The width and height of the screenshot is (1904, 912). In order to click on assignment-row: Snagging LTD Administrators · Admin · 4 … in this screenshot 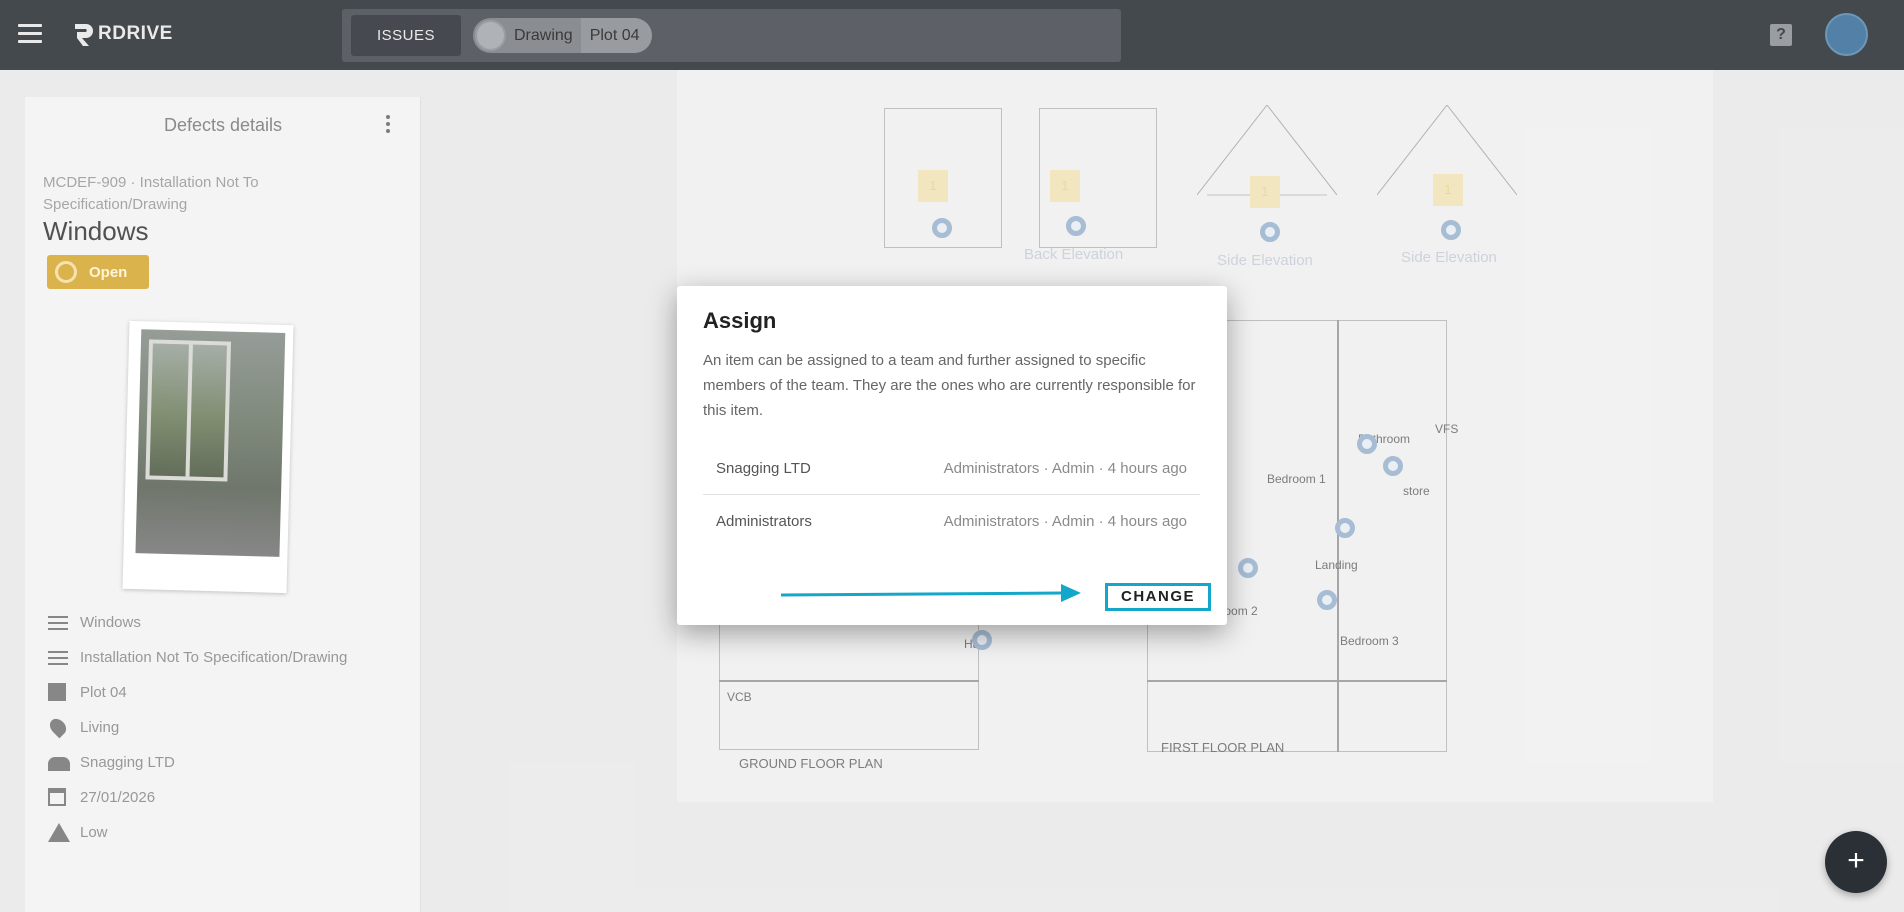, I will do `click(951, 469)`.